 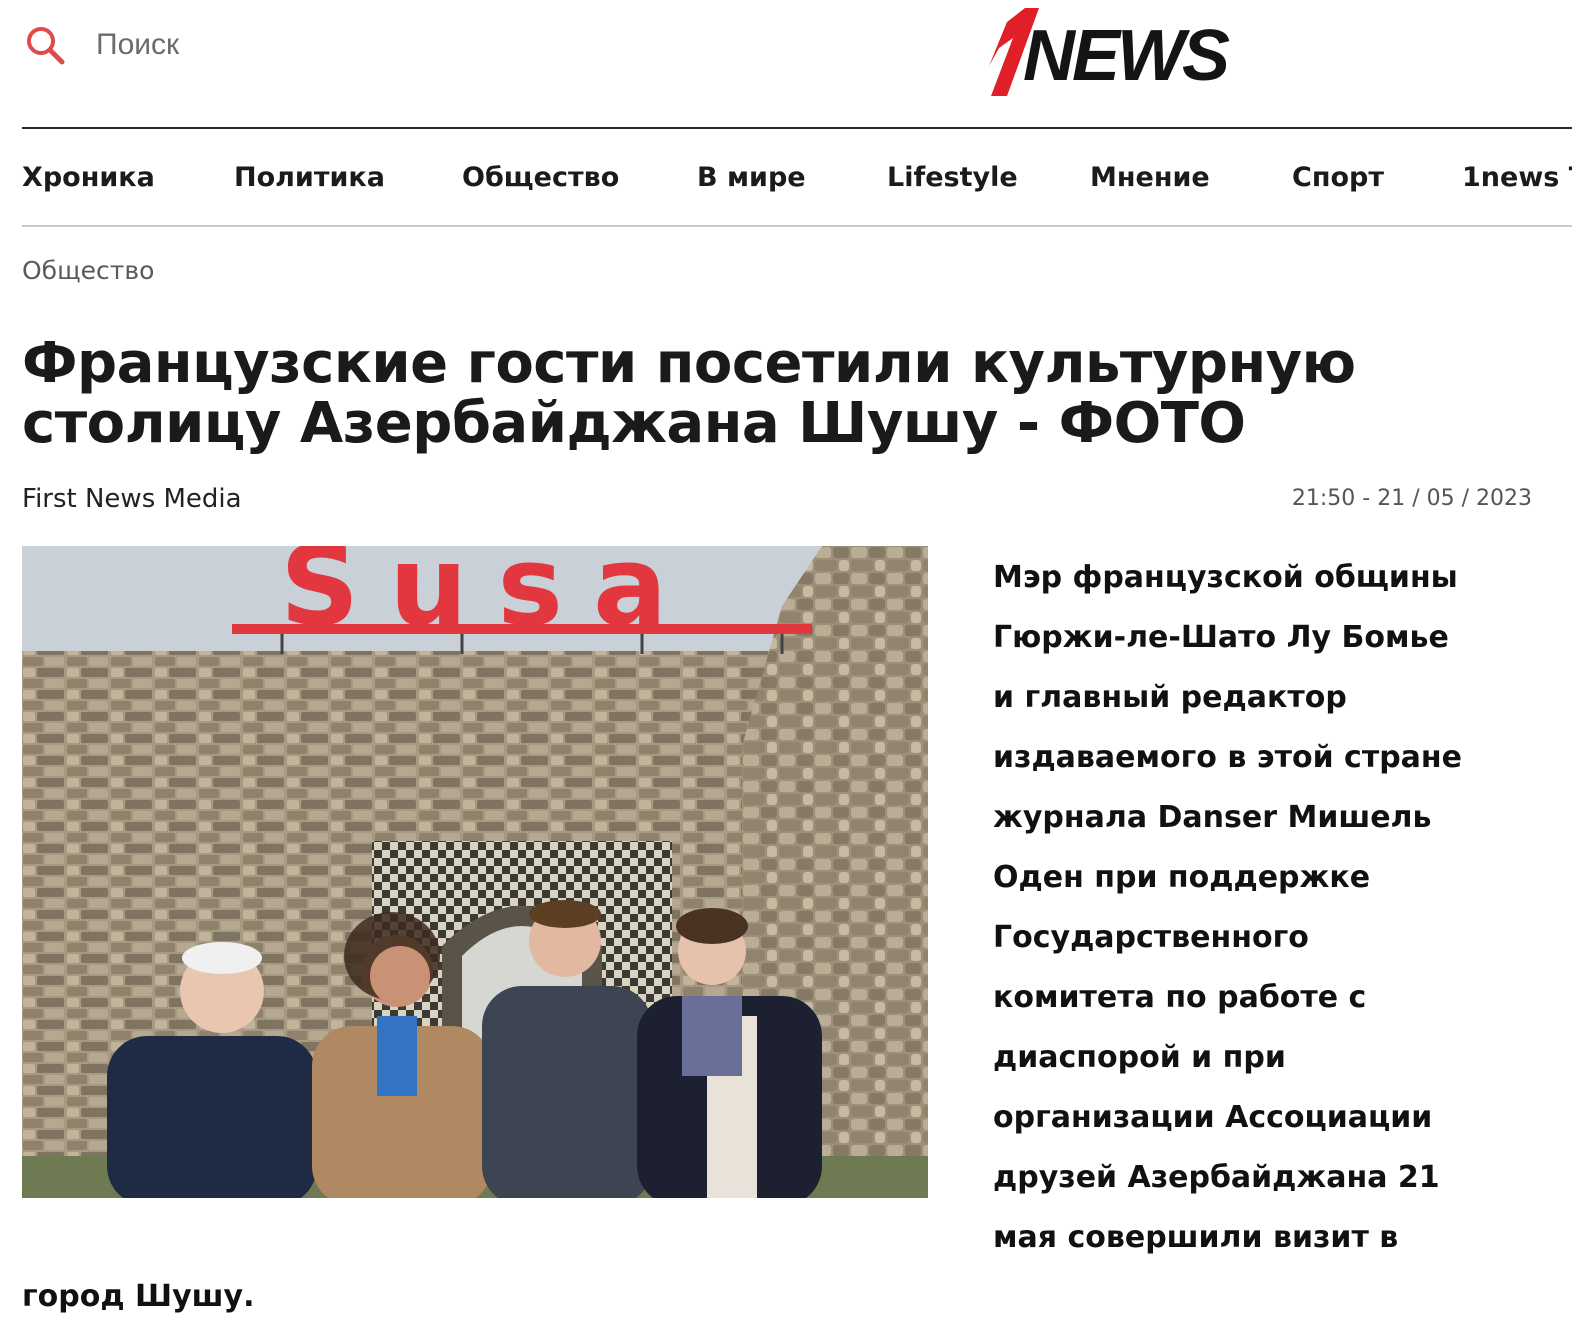 What do you see at coordinates (1150, 178) in the screenshot?
I see `nav-item-opinion: Мнение` at bounding box center [1150, 178].